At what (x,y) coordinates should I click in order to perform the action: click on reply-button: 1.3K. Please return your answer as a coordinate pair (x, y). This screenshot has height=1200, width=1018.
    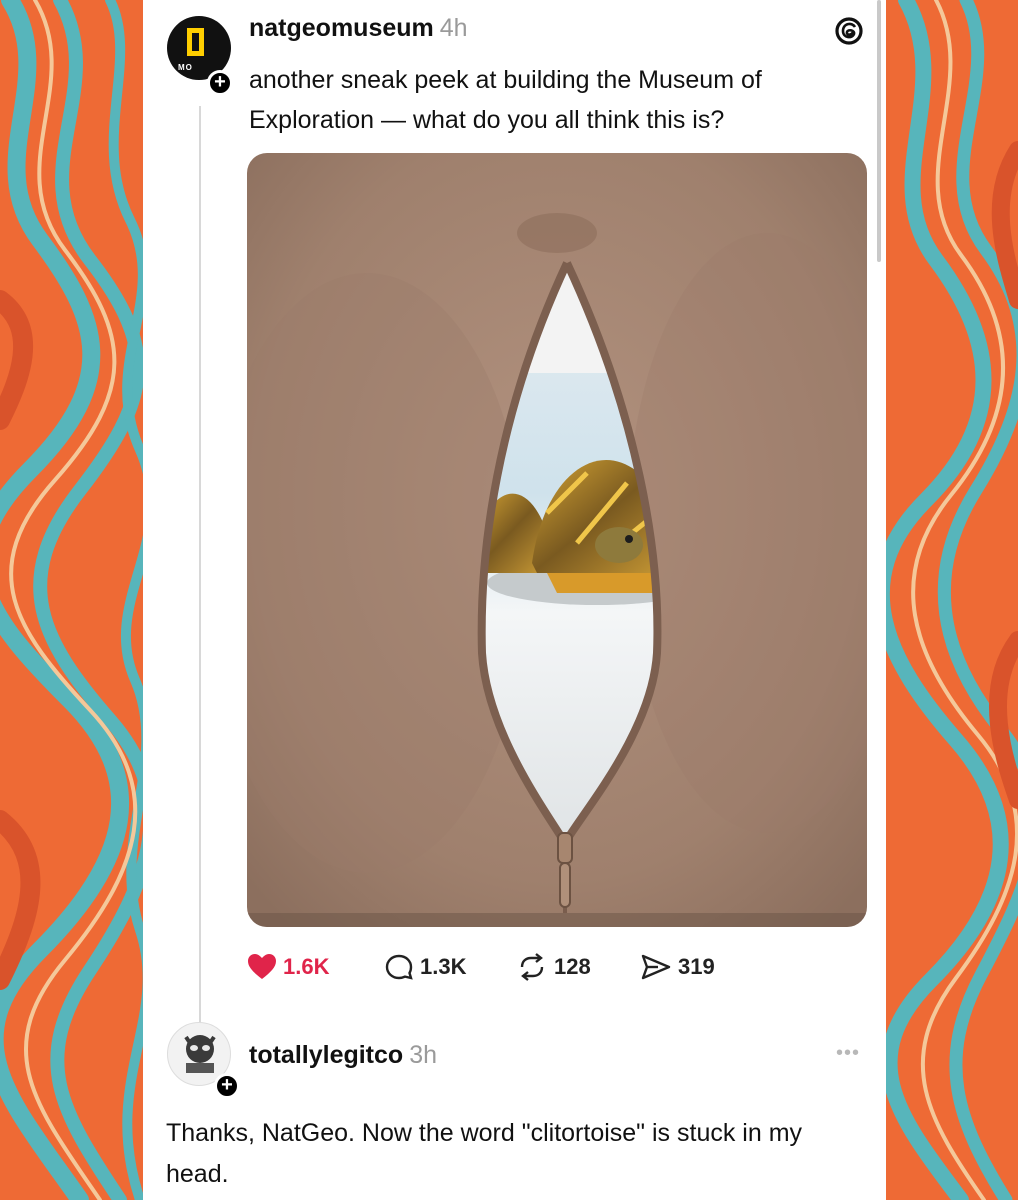
    Looking at the image, I should click on (425, 967).